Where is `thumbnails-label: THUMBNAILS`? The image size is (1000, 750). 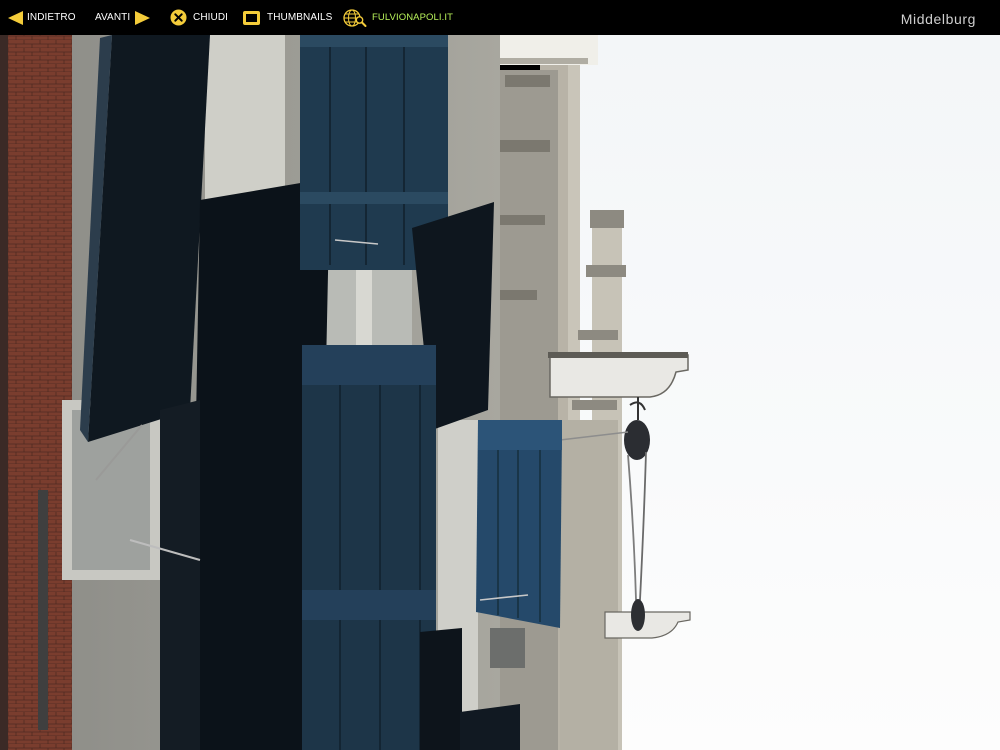
thumbnails-label: THUMBNAILS is located at coordinates (300, 17).